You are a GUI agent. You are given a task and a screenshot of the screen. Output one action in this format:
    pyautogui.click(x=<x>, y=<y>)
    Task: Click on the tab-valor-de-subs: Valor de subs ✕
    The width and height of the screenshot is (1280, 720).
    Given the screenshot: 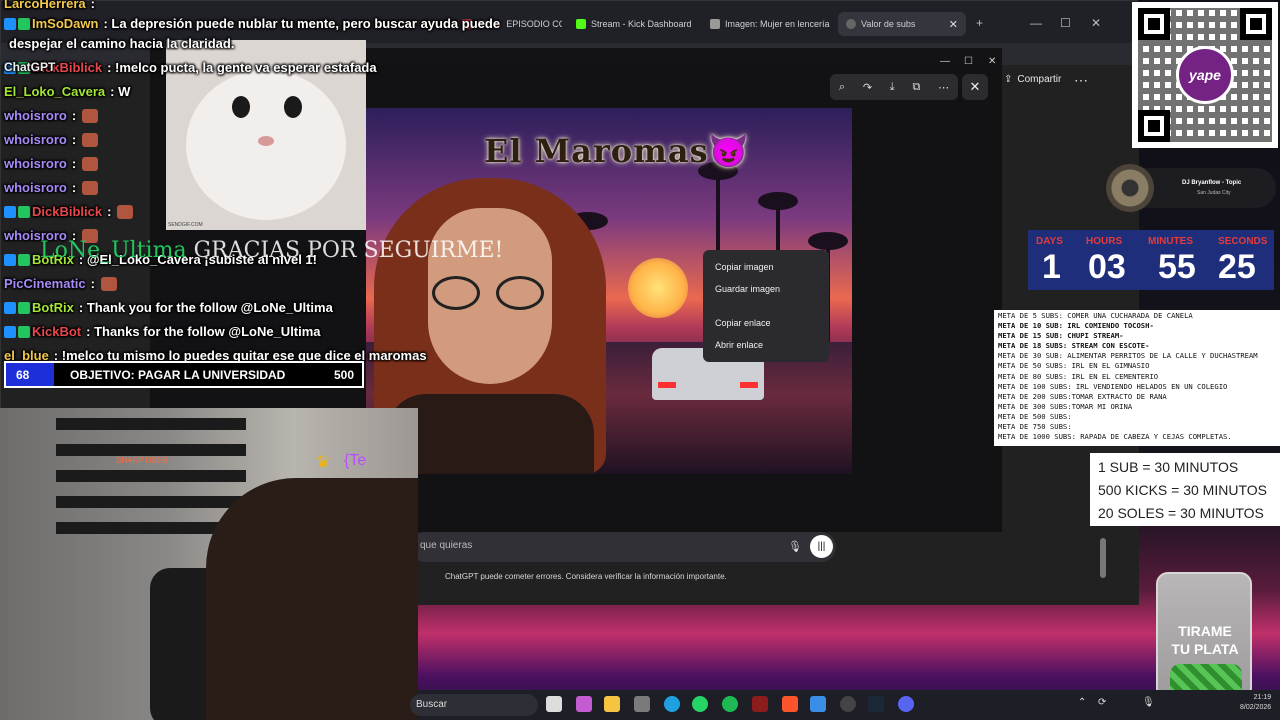 What is the action you would take?
    pyautogui.click(x=902, y=24)
    